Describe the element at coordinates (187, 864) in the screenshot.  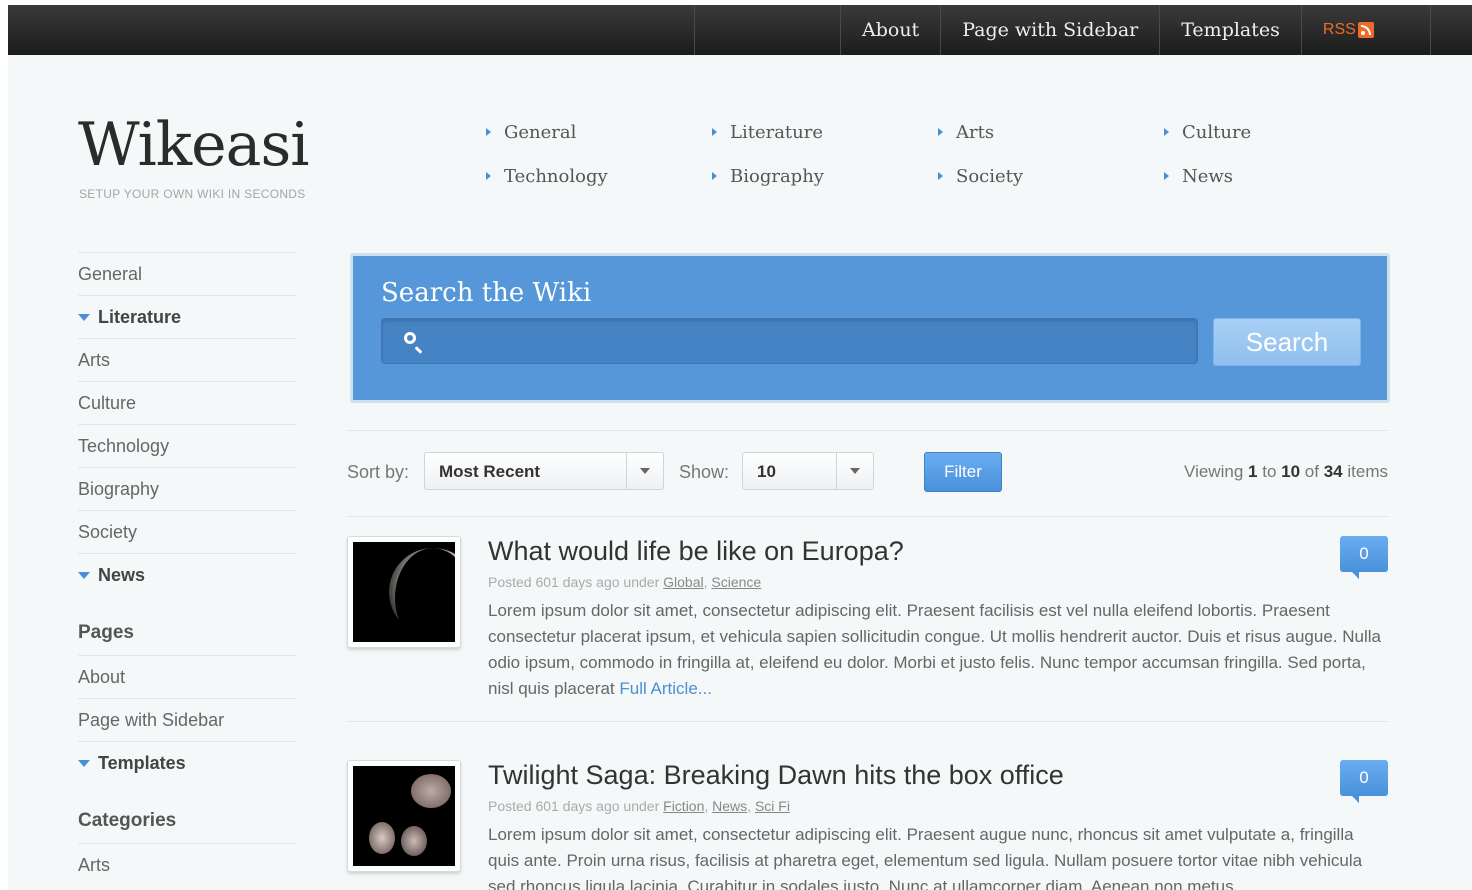
I see `sidebar-category-arts: Arts` at that location.